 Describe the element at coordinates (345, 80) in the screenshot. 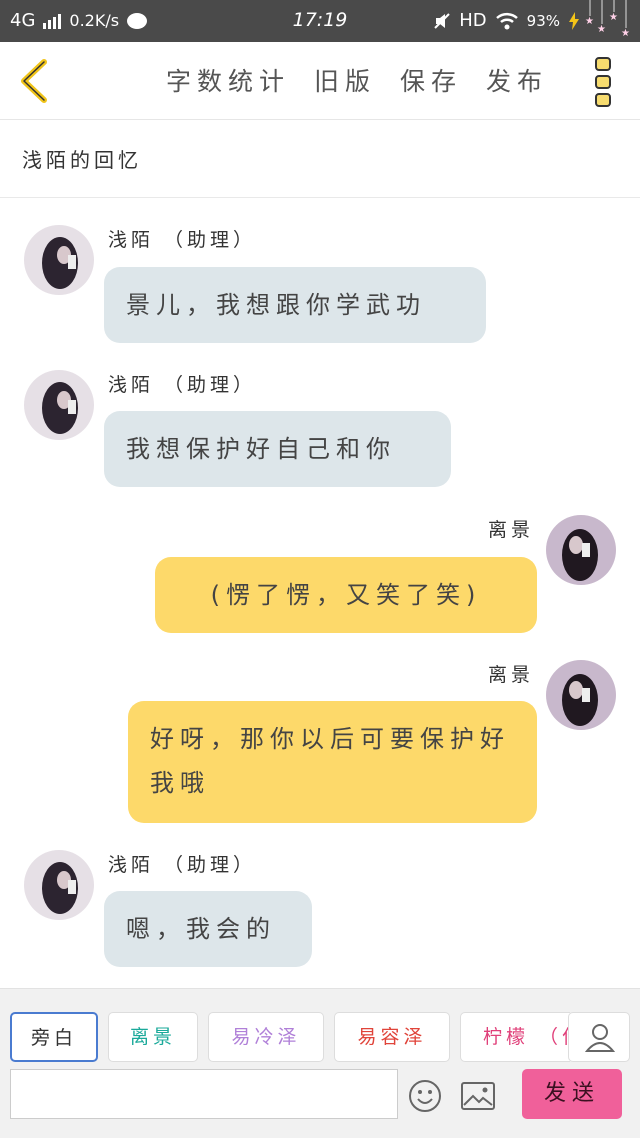

I see `old-version-button: 旧版` at that location.